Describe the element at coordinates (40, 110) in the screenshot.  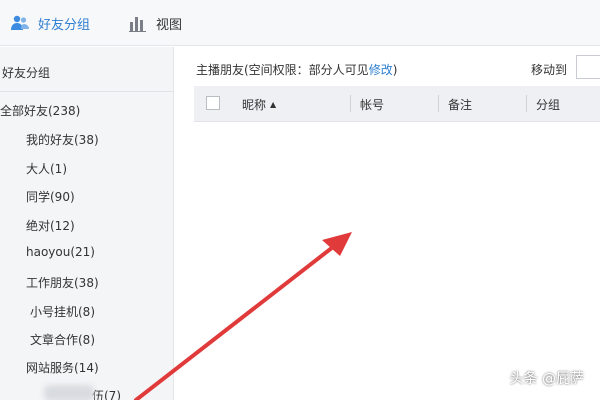
I see `group-item-all: 全部好友(238)` at that location.